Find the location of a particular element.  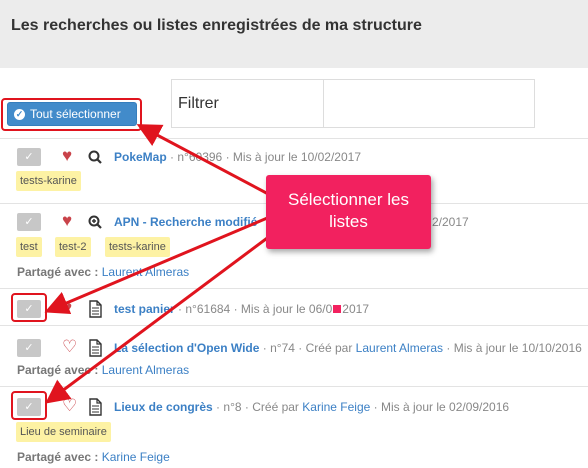

annotation-callout: Sélectionner les listes is located at coordinates (348, 212).